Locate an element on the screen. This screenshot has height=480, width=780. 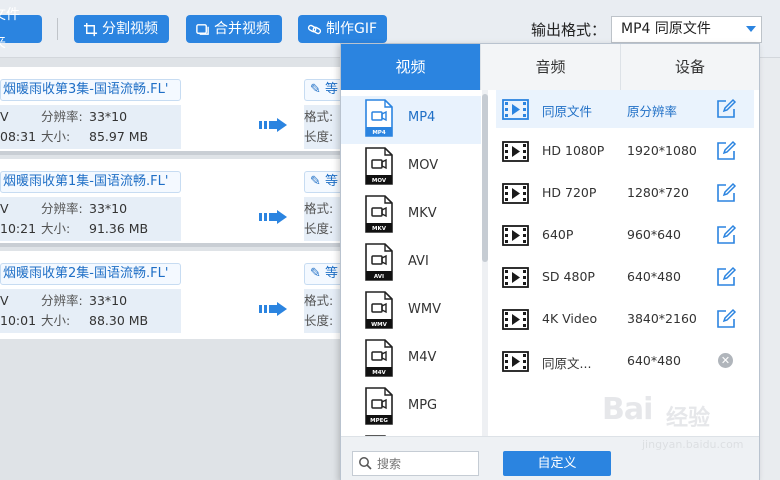
make-gif-button: 制作GIF is located at coordinates (342, 29).